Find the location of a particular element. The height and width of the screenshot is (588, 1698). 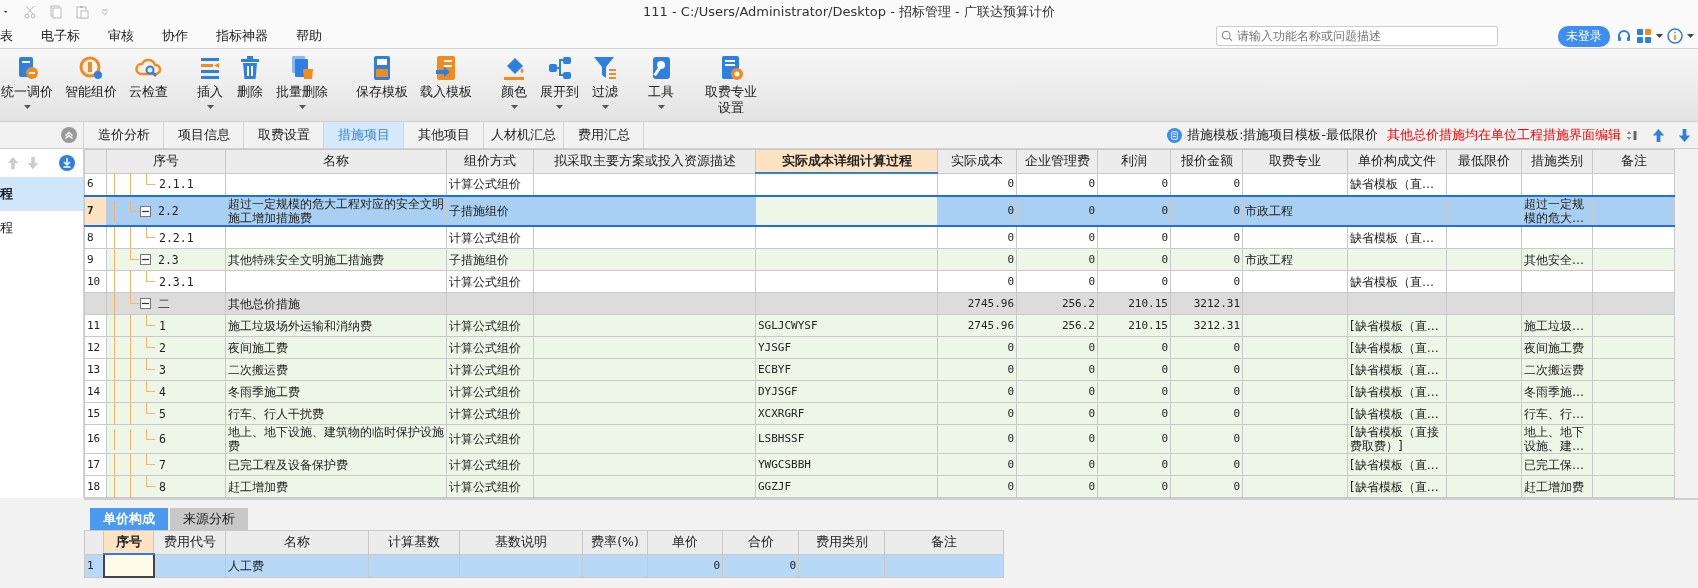

column-header: 计算基数 is located at coordinates (414, 542).